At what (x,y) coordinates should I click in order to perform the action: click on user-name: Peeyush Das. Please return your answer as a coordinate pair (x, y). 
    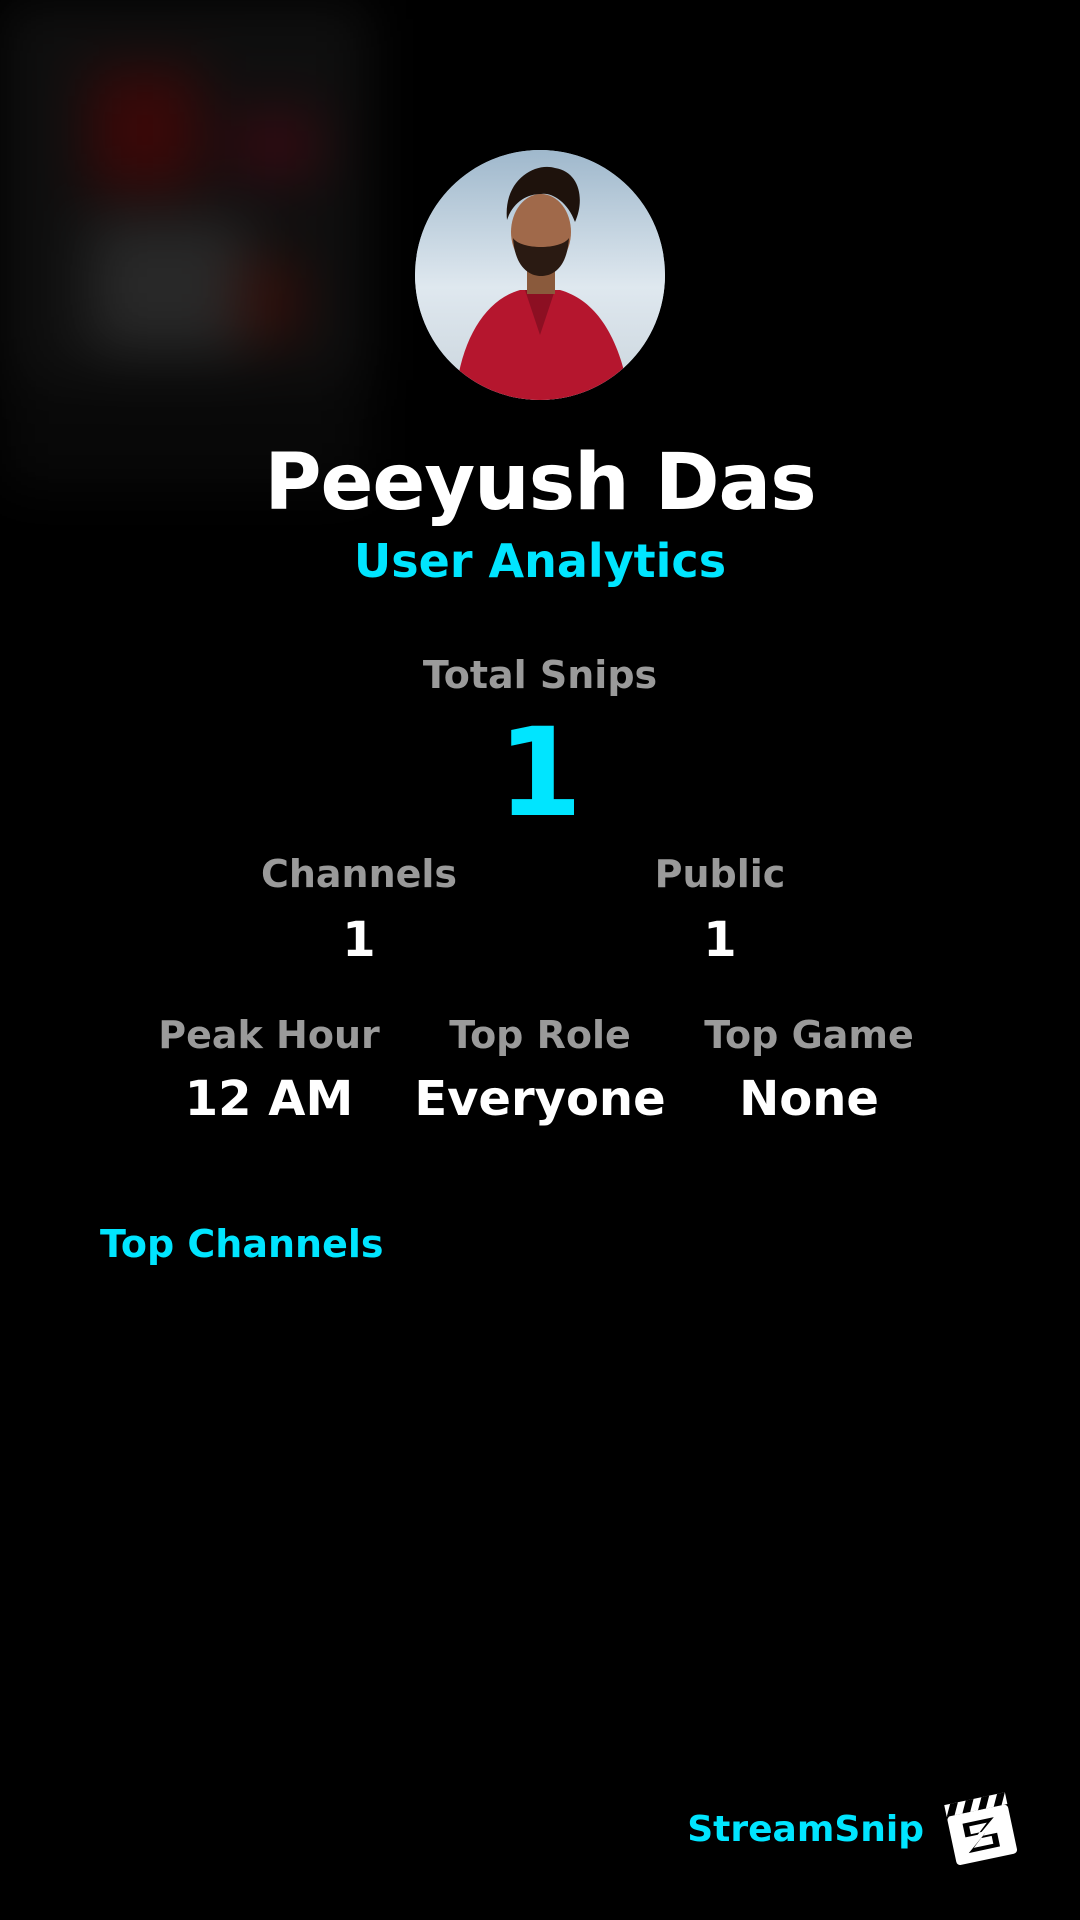
    Looking at the image, I should click on (540, 483).